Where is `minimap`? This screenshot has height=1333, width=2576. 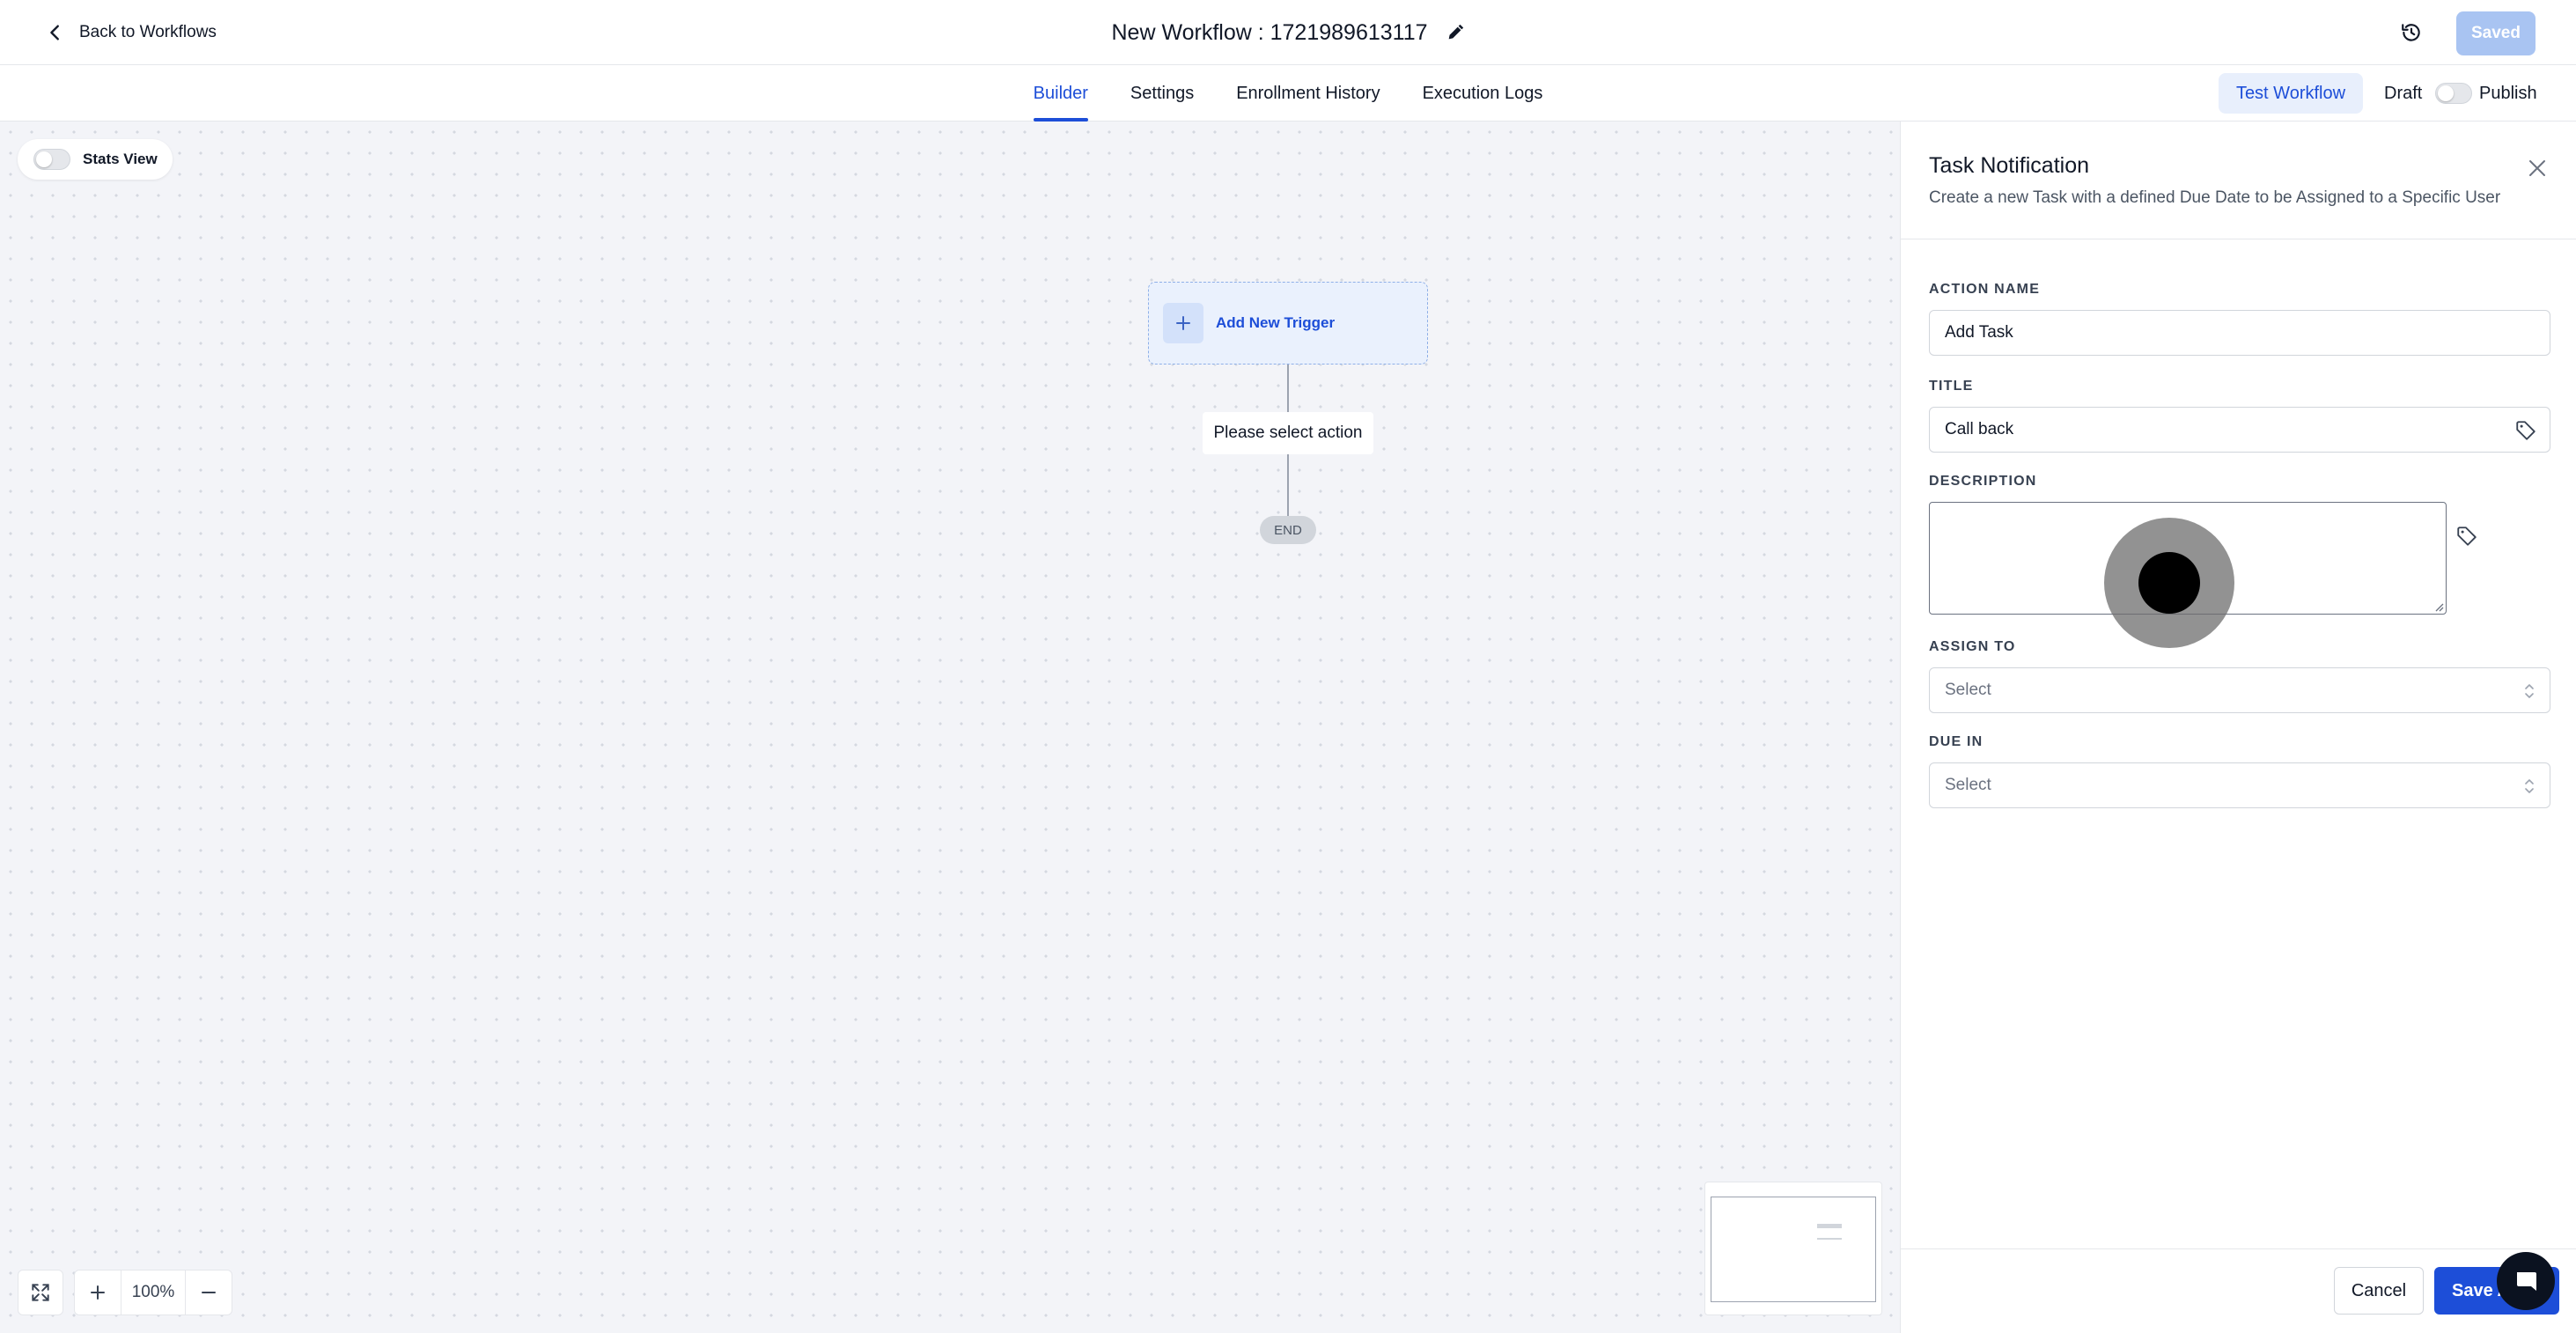
minimap is located at coordinates (1793, 1248).